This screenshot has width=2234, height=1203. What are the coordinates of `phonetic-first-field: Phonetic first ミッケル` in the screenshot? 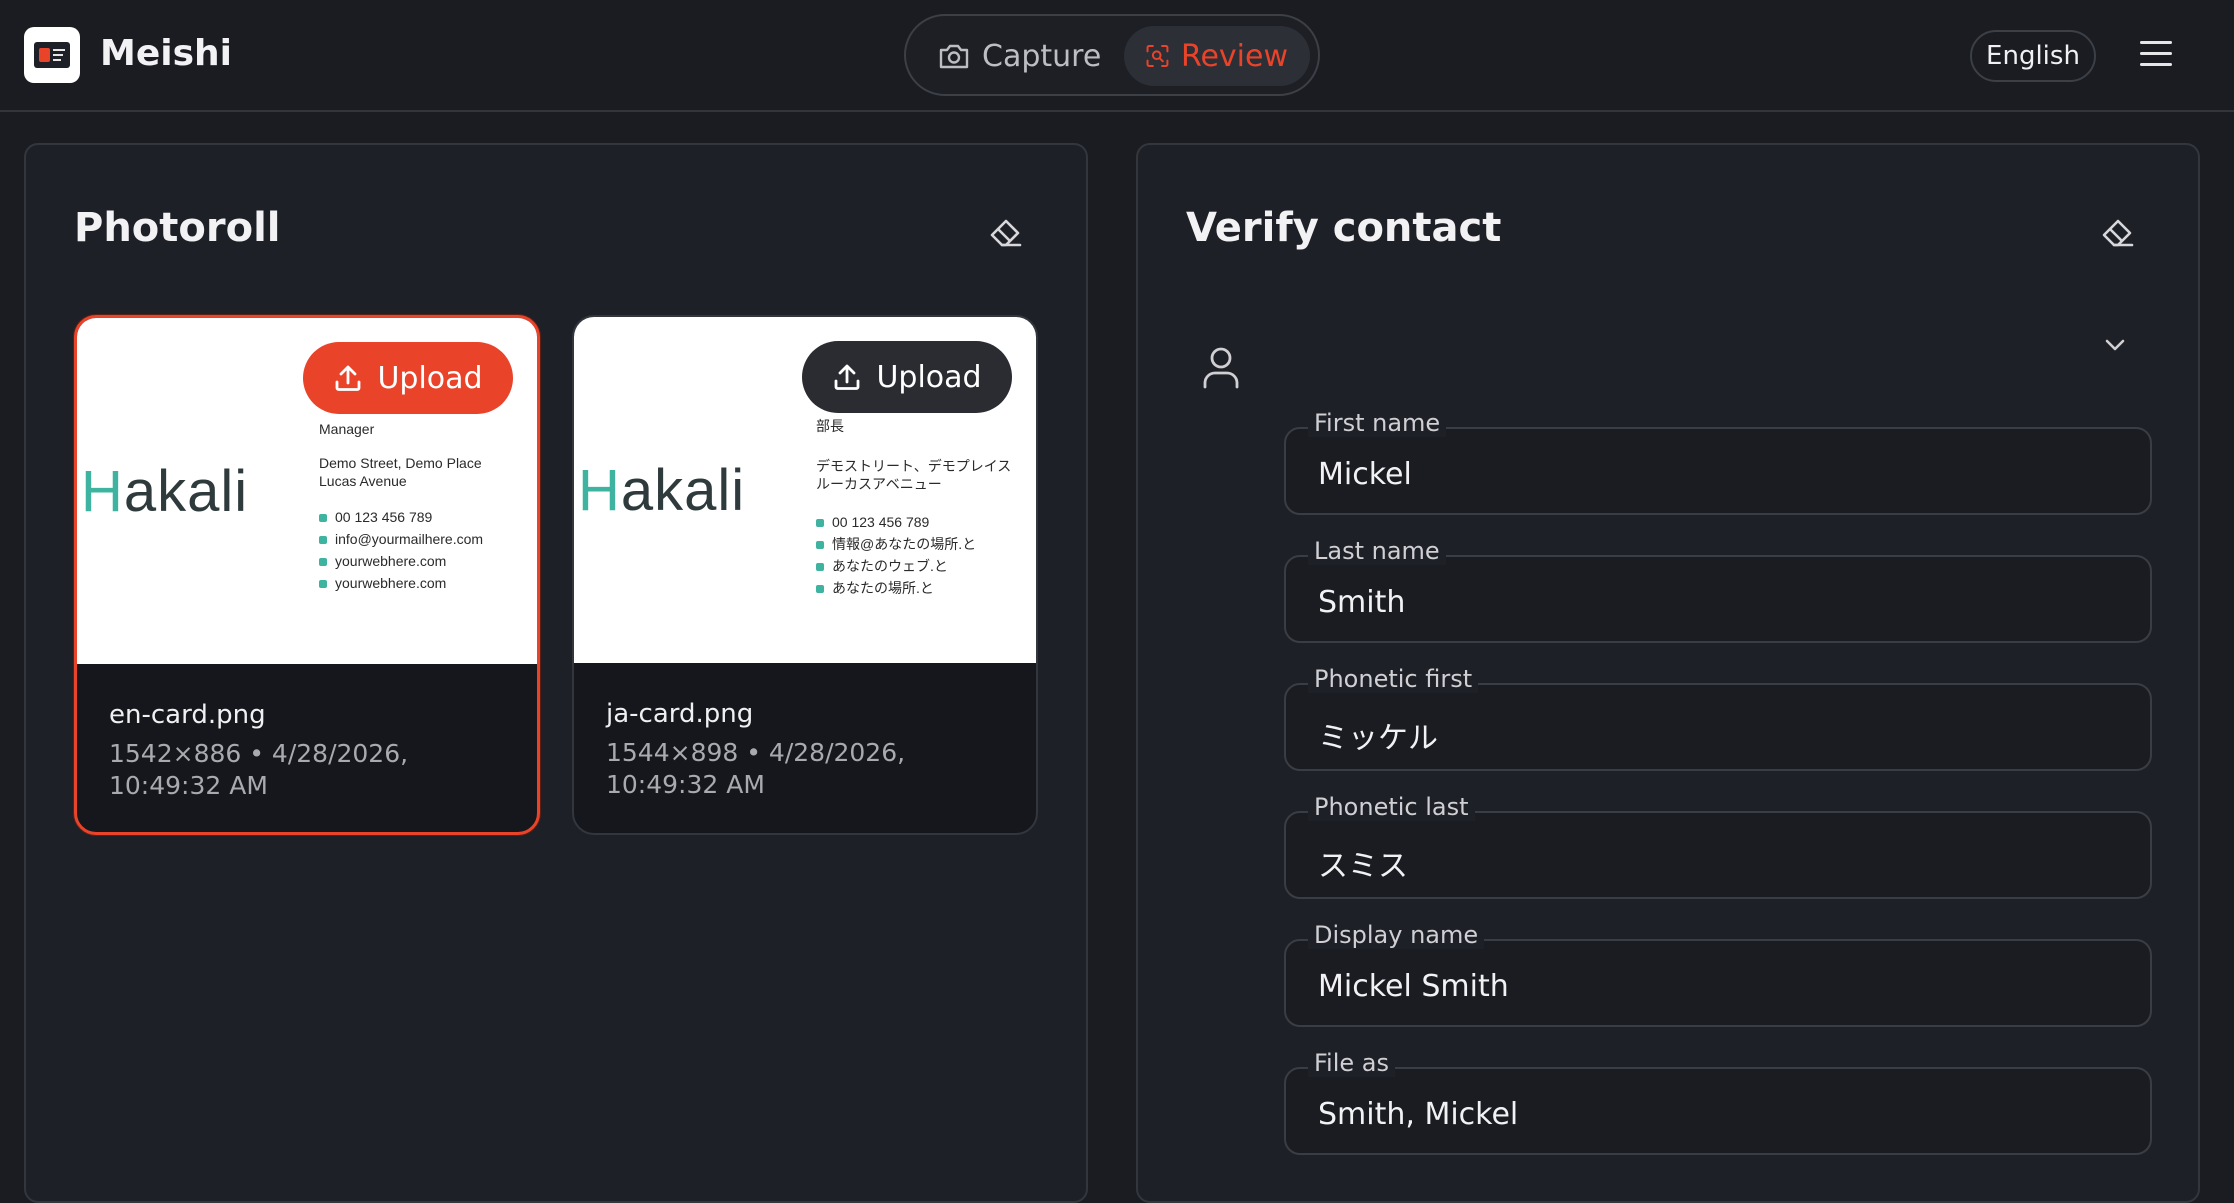 It's located at (1718, 718).